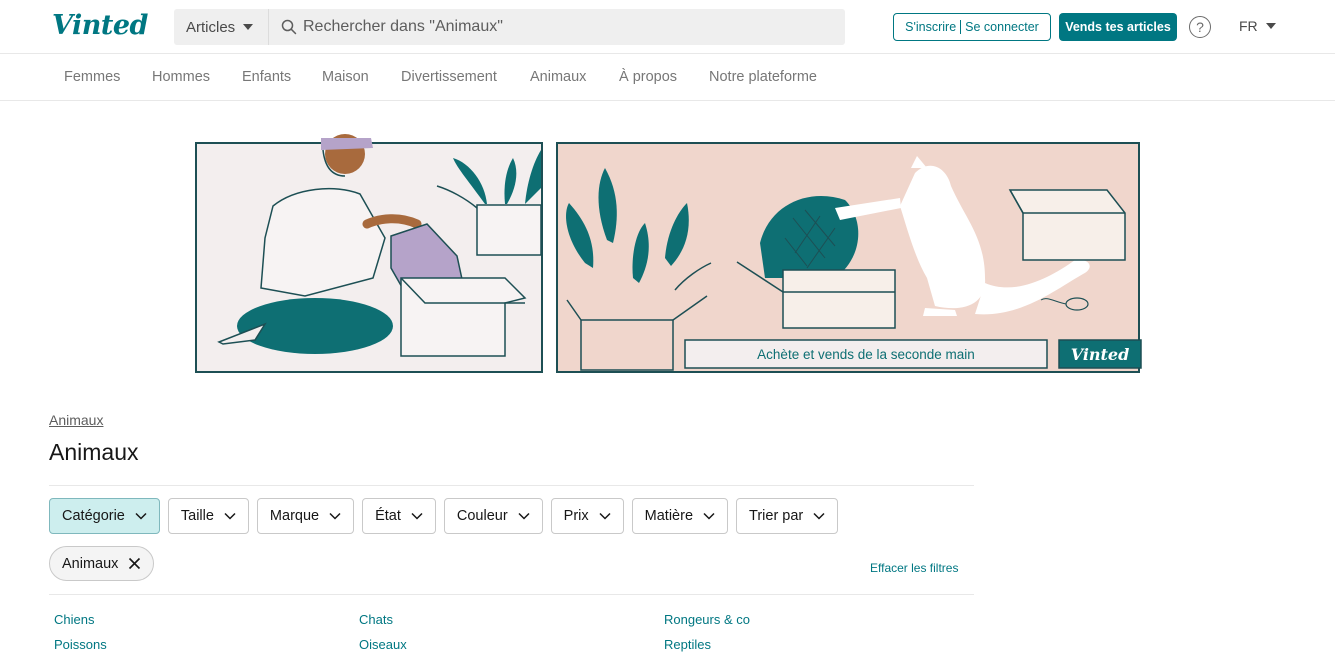  What do you see at coordinates (669, 516) in the screenshot?
I see `filter-label: Matière` at bounding box center [669, 516].